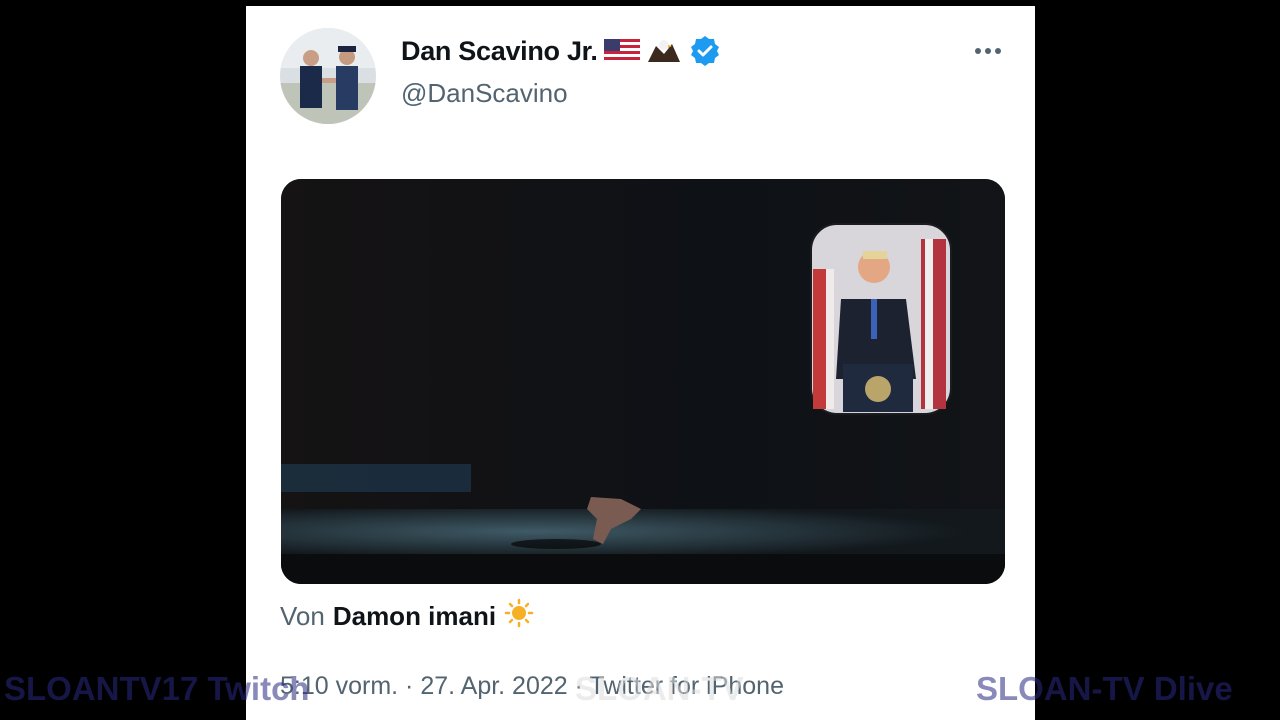  I want to click on attribution-author: Damon imani, so click(414, 616).